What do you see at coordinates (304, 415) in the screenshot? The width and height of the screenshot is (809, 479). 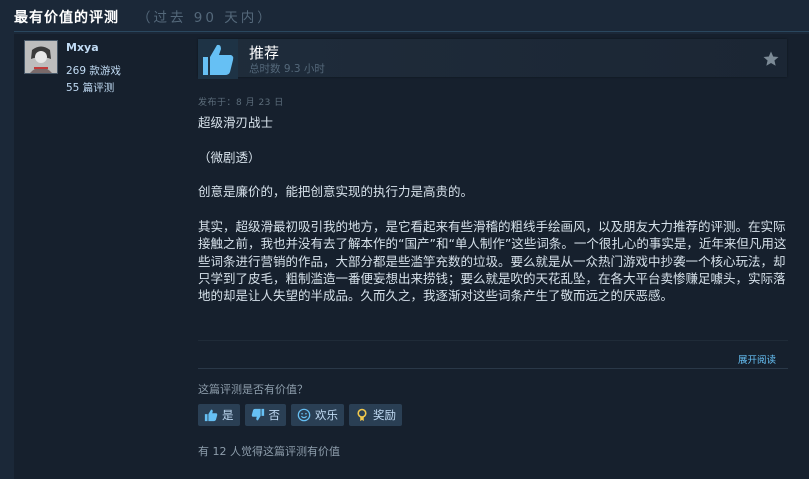 I see `smiley-icon` at bounding box center [304, 415].